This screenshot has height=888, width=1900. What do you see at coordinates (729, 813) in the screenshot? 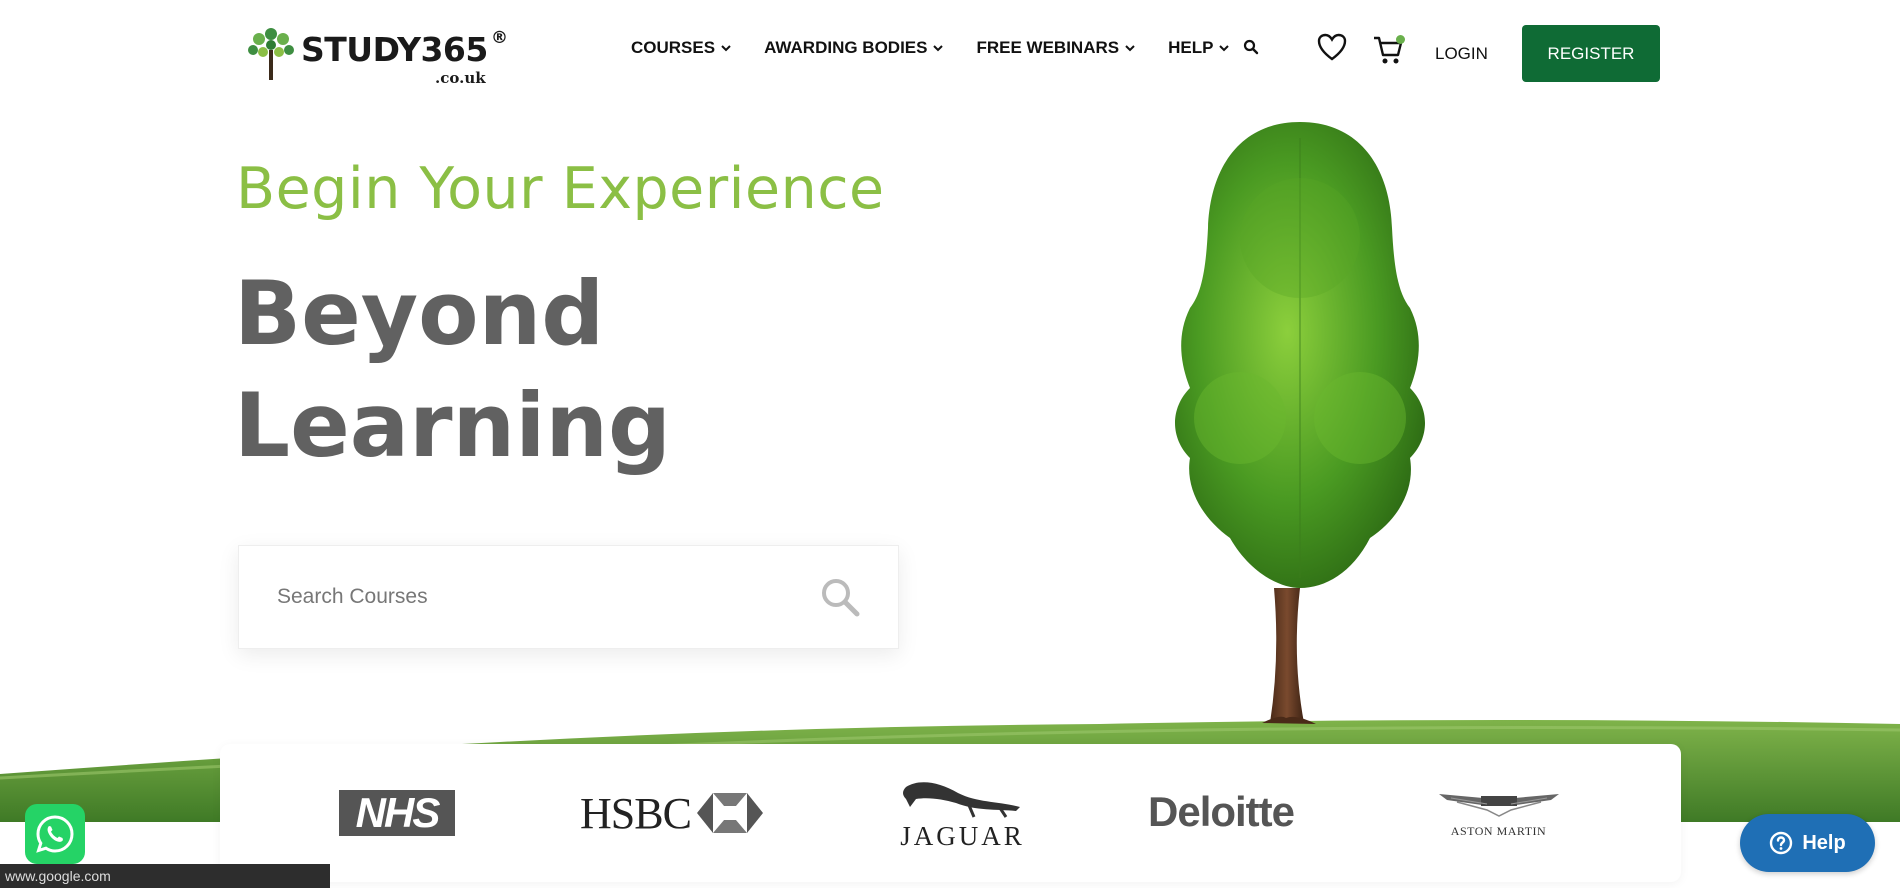
I see `hsbc-hexagon-icon` at bounding box center [729, 813].